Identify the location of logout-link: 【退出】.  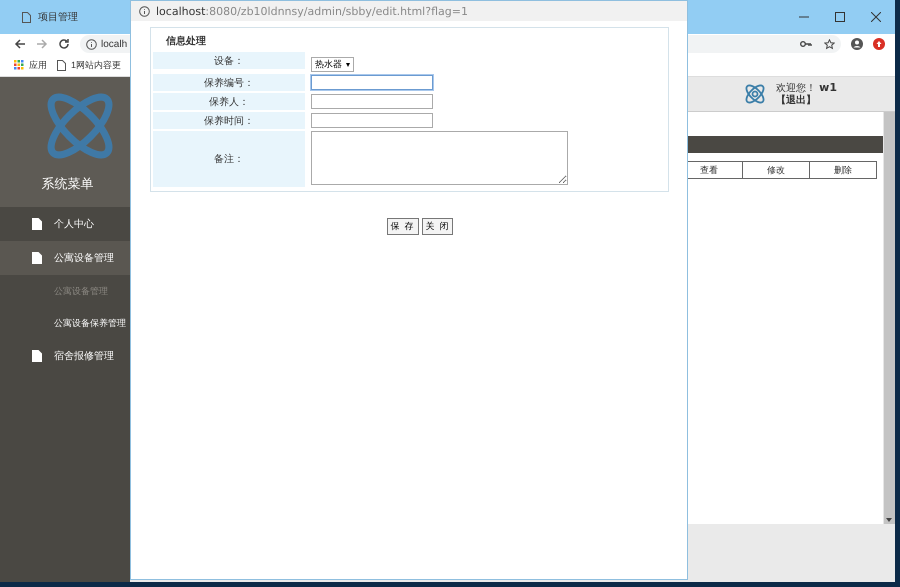
(806, 100).